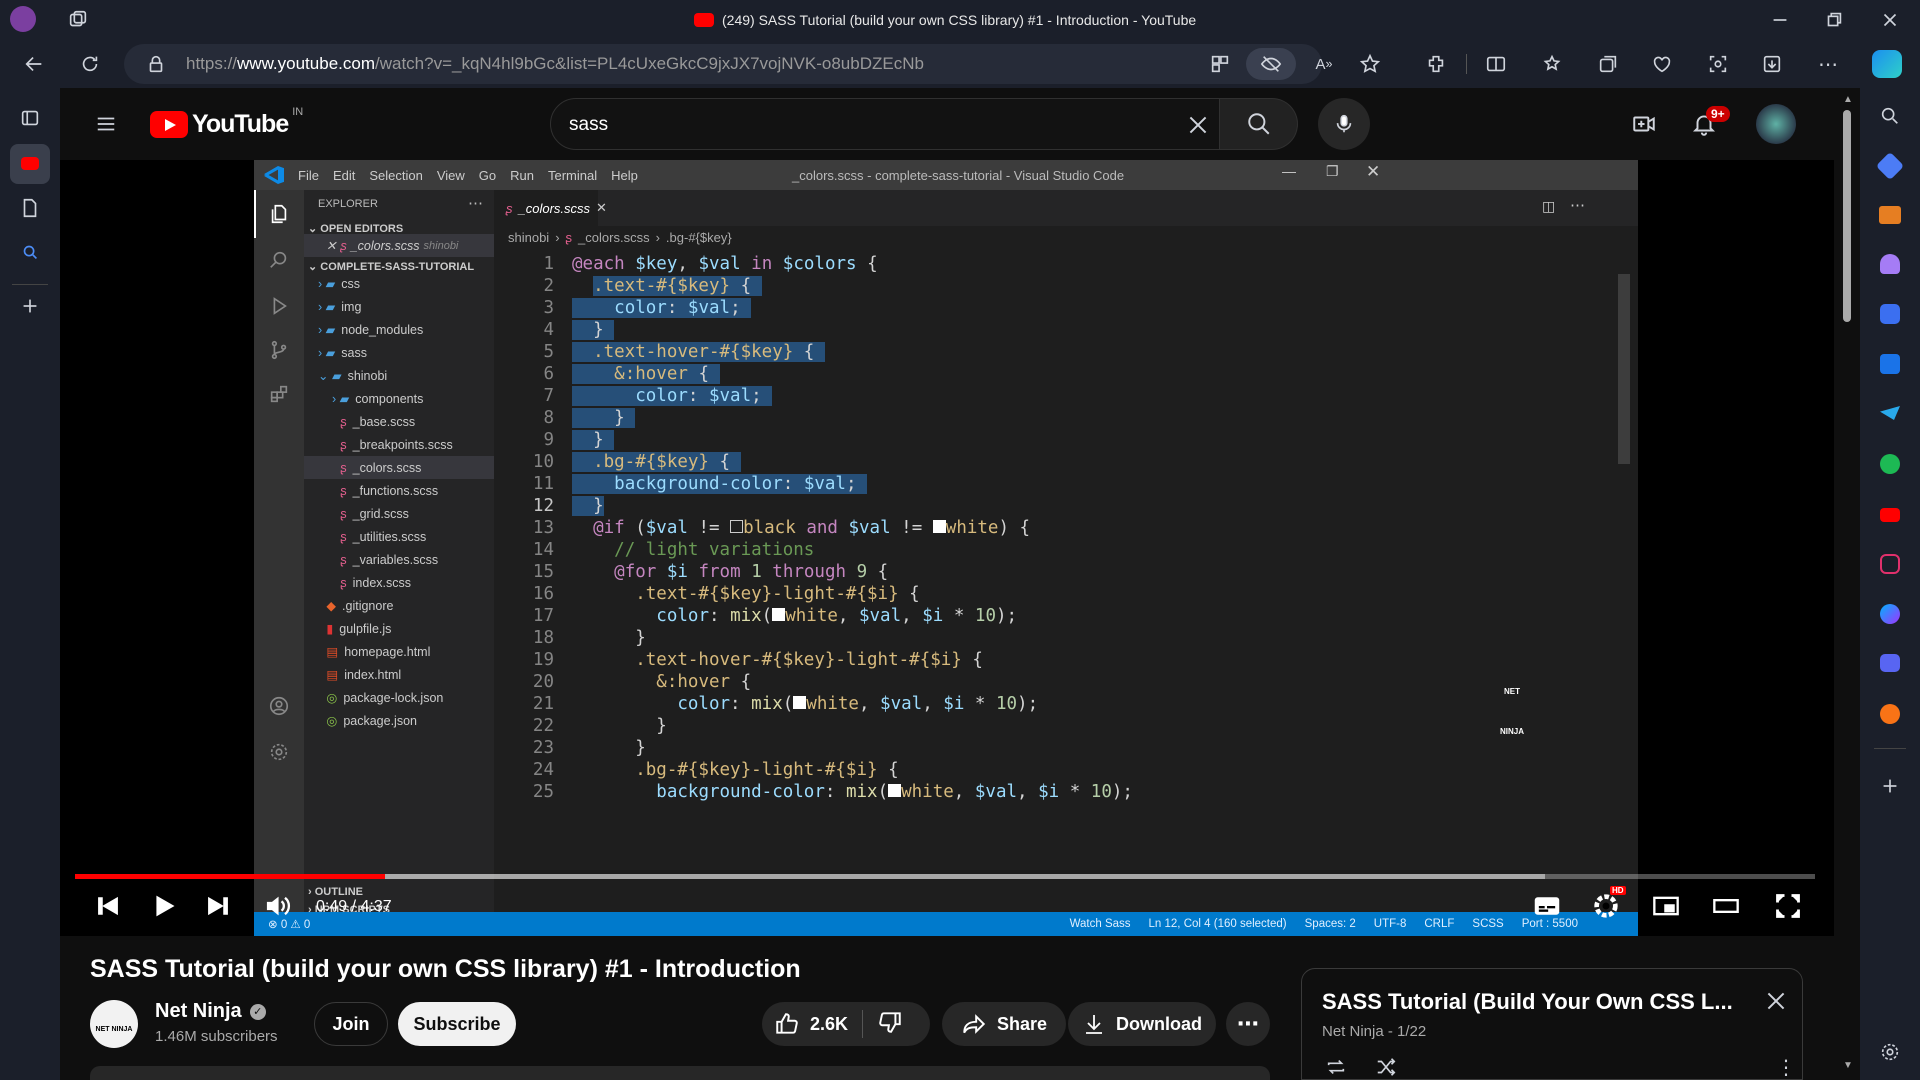 This screenshot has width=1920, height=1080. What do you see at coordinates (1772, 64) in the screenshot?
I see `reading-view-icon` at bounding box center [1772, 64].